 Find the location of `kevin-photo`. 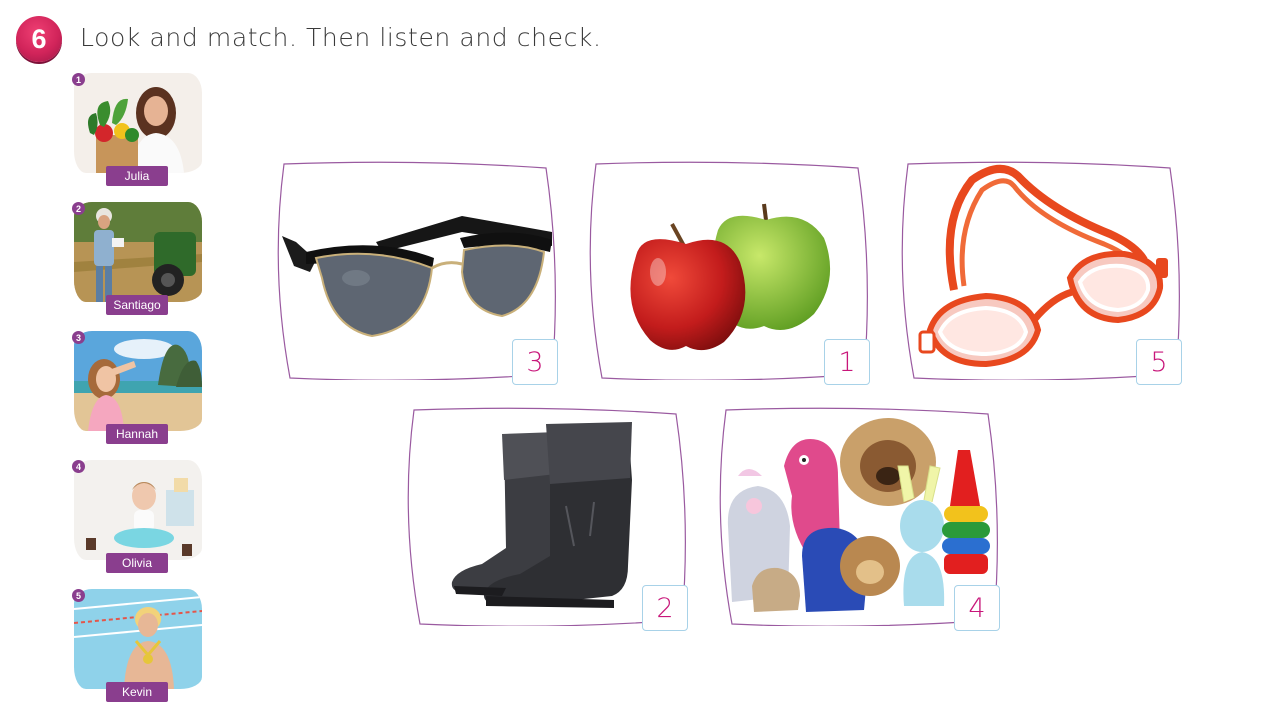

kevin-photo is located at coordinates (138, 639).